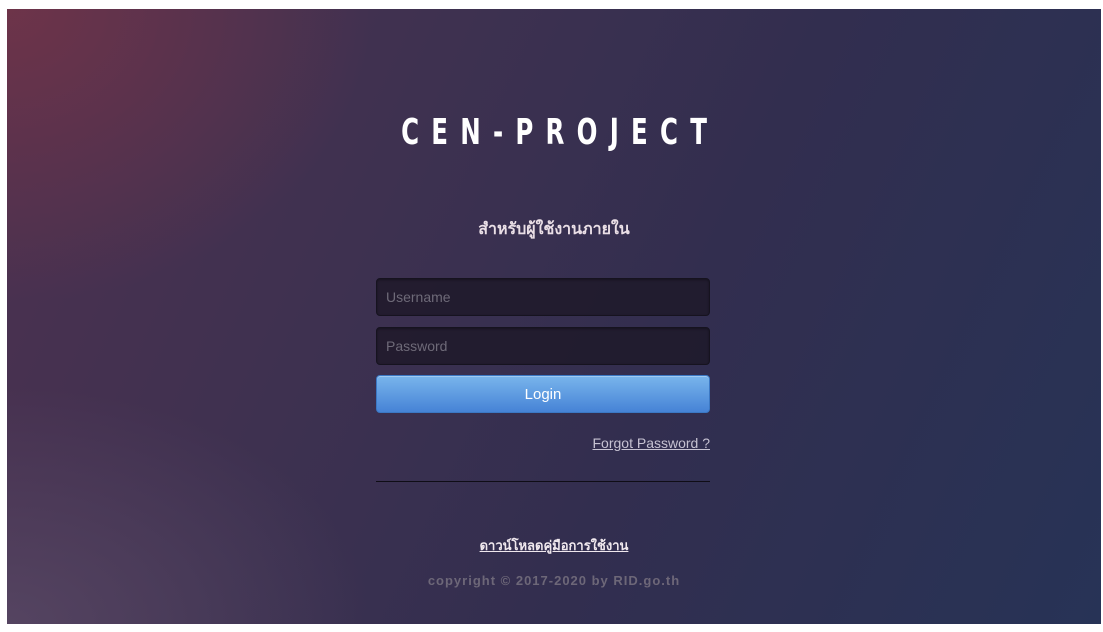  What do you see at coordinates (543, 297) in the screenshot?
I see `username-input` at bounding box center [543, 297].